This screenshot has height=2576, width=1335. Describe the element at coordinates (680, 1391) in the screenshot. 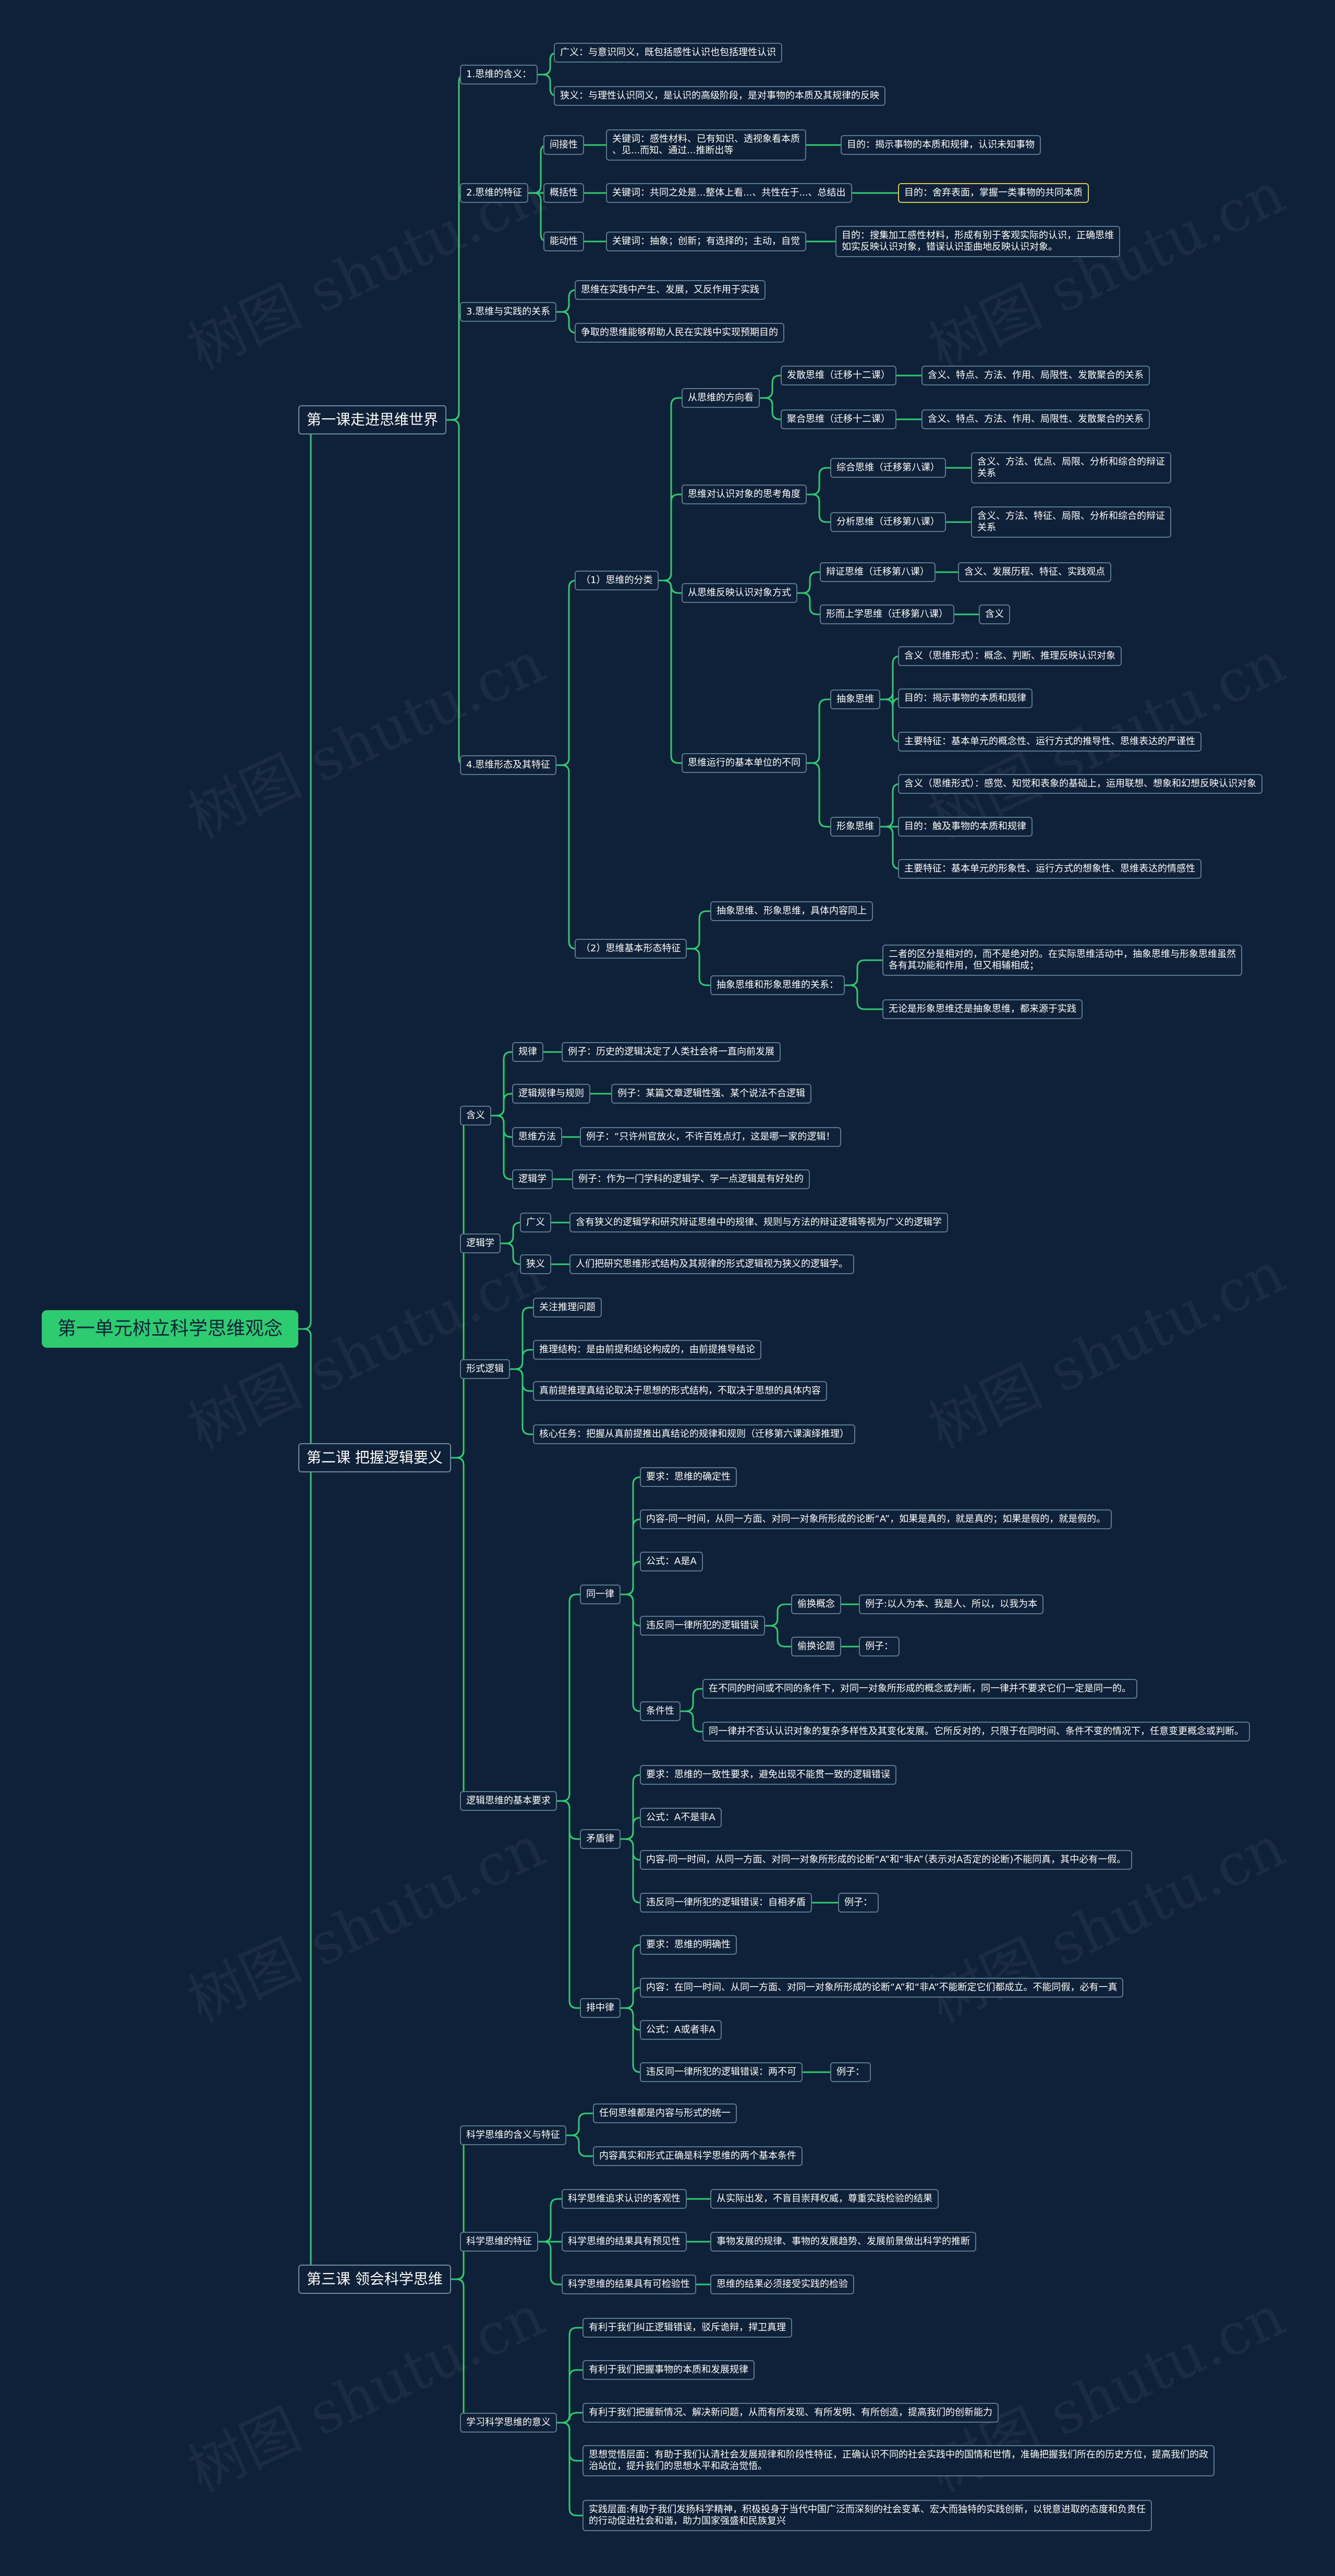

I see `topic-c2c3: 真前提推理真结论取决于思想的形式结构，不取决于思想的具体内容` at that location.